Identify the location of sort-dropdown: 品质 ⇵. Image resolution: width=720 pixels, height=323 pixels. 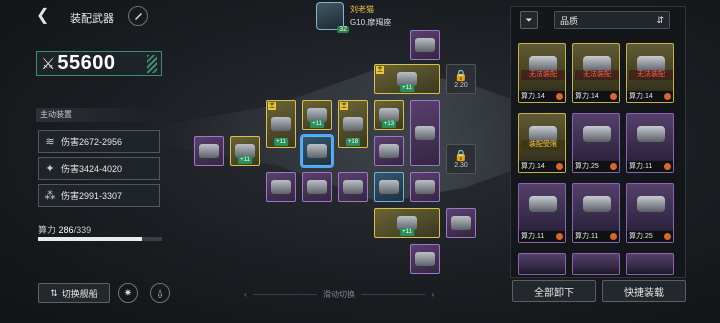
(612, 20).